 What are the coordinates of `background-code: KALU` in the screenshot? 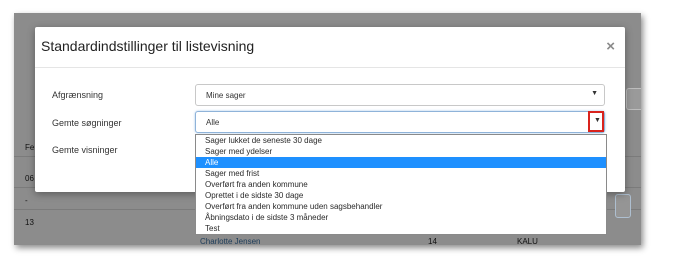 It's located at (527, 241).